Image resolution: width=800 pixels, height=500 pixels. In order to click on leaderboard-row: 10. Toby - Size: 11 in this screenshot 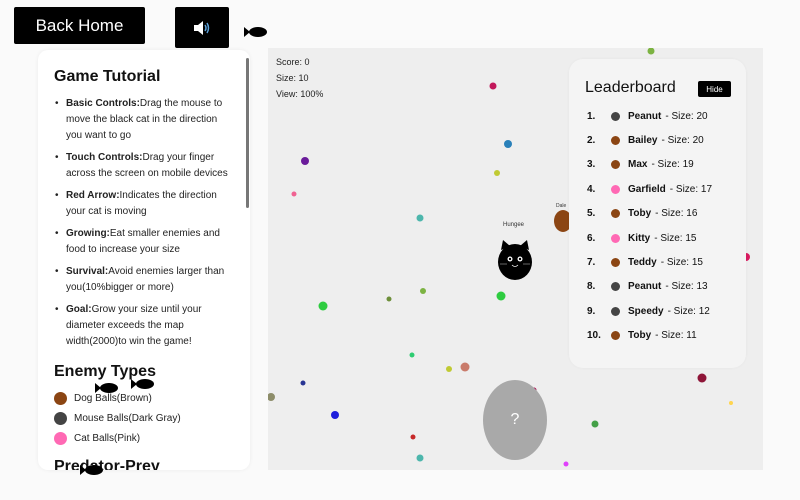, I will do `click(642, 336)`.